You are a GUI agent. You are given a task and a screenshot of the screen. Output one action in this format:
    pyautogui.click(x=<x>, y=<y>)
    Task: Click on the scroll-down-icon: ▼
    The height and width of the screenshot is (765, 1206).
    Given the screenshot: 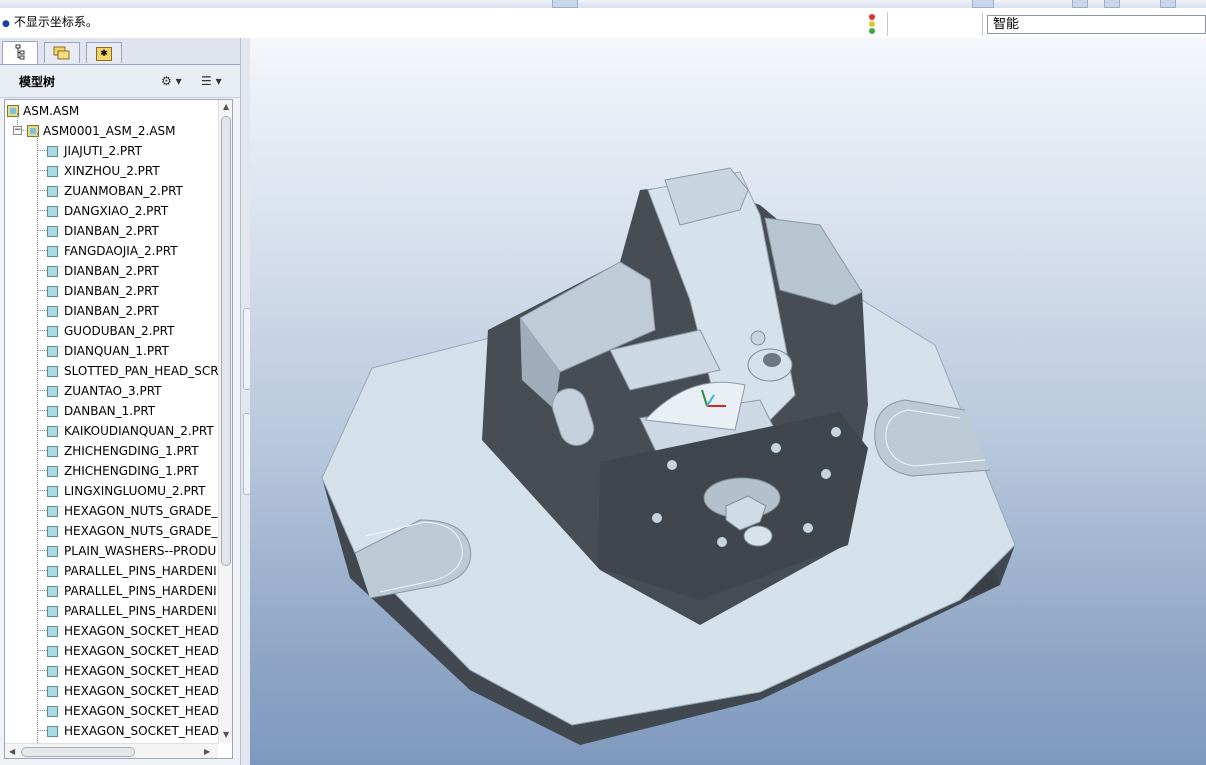 What is the action you would take?
    pyautogui.click(x=226, y=734)
    